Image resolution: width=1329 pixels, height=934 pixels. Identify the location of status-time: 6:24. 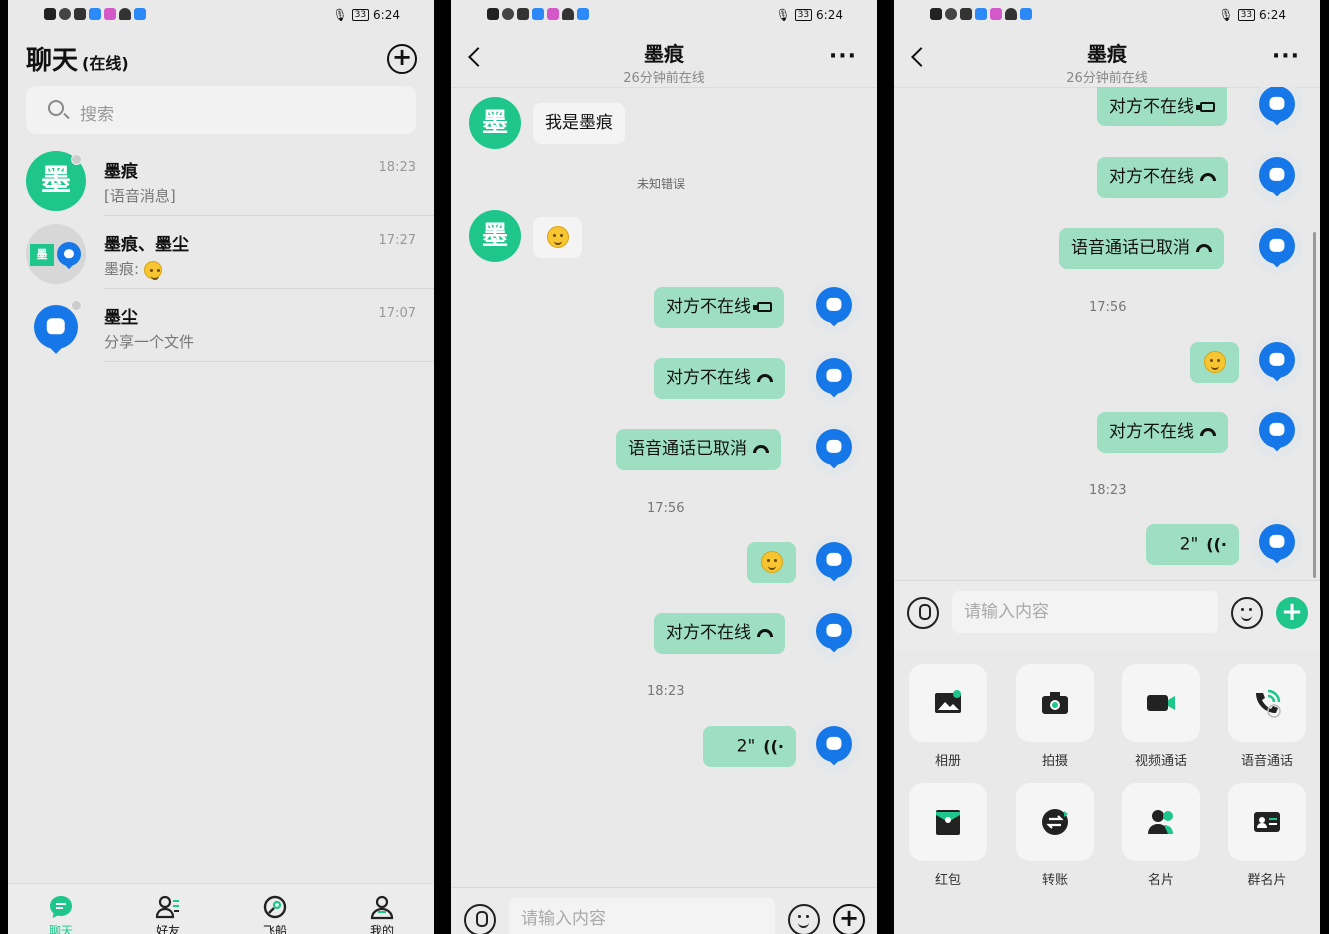
(1272, 15).